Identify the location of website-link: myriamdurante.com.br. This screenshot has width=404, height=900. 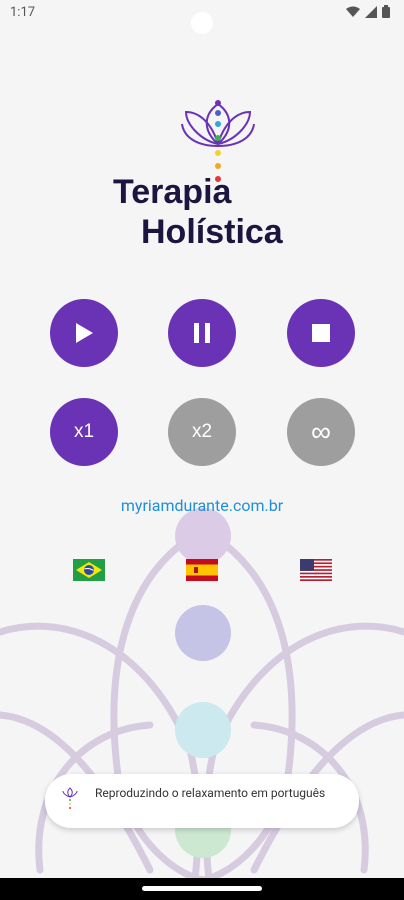
(202, 505).